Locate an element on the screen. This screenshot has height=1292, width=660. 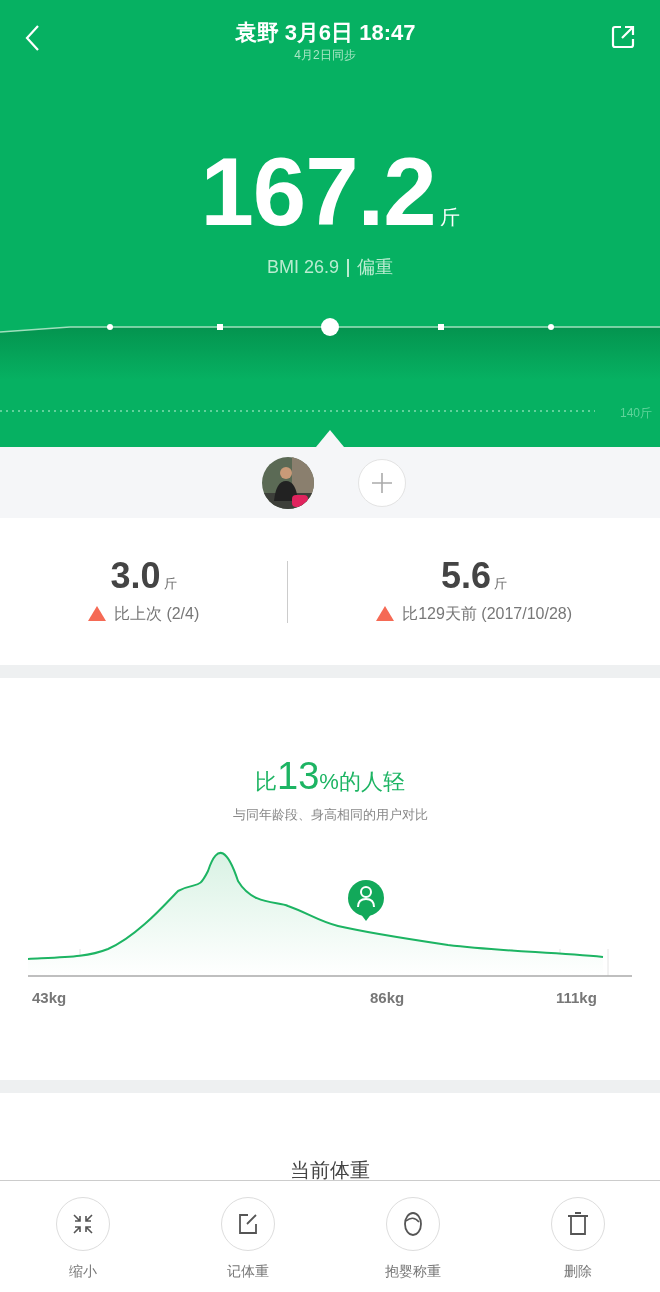
reference-label: 140斤 is located at coordinates (635, 413).